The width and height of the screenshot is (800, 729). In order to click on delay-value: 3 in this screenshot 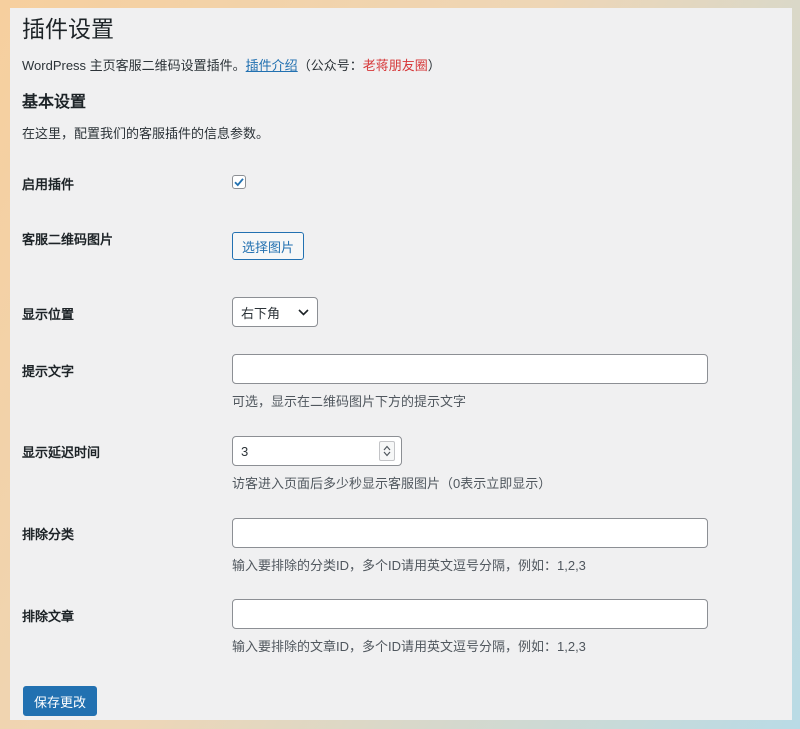, I will do `click(245, 451)`.